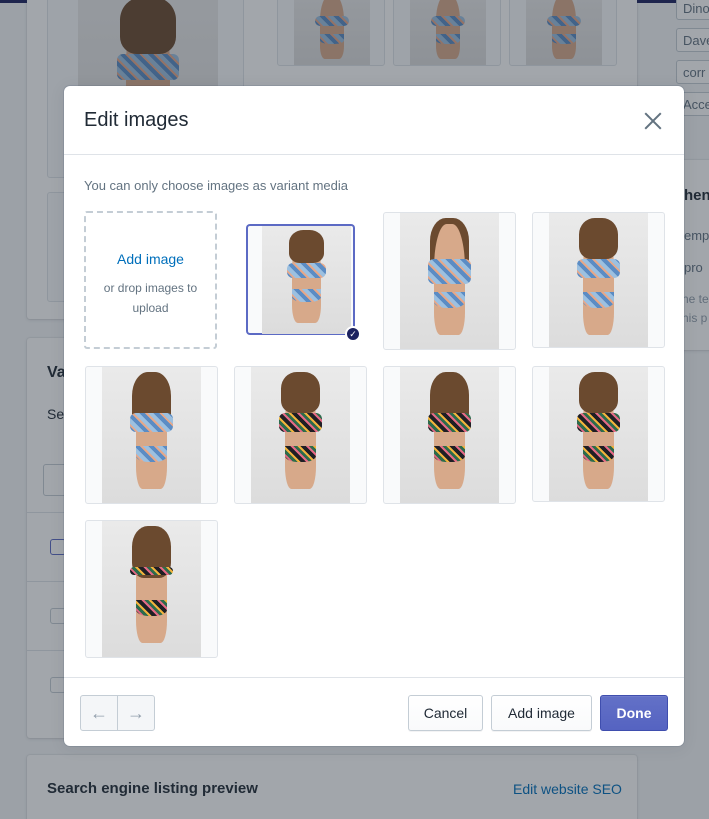 The height and width of the screenshot is (819, 709). Describe the element at coordinates (634, 713) in the screenshot. I see `done-button: Done` at that location.